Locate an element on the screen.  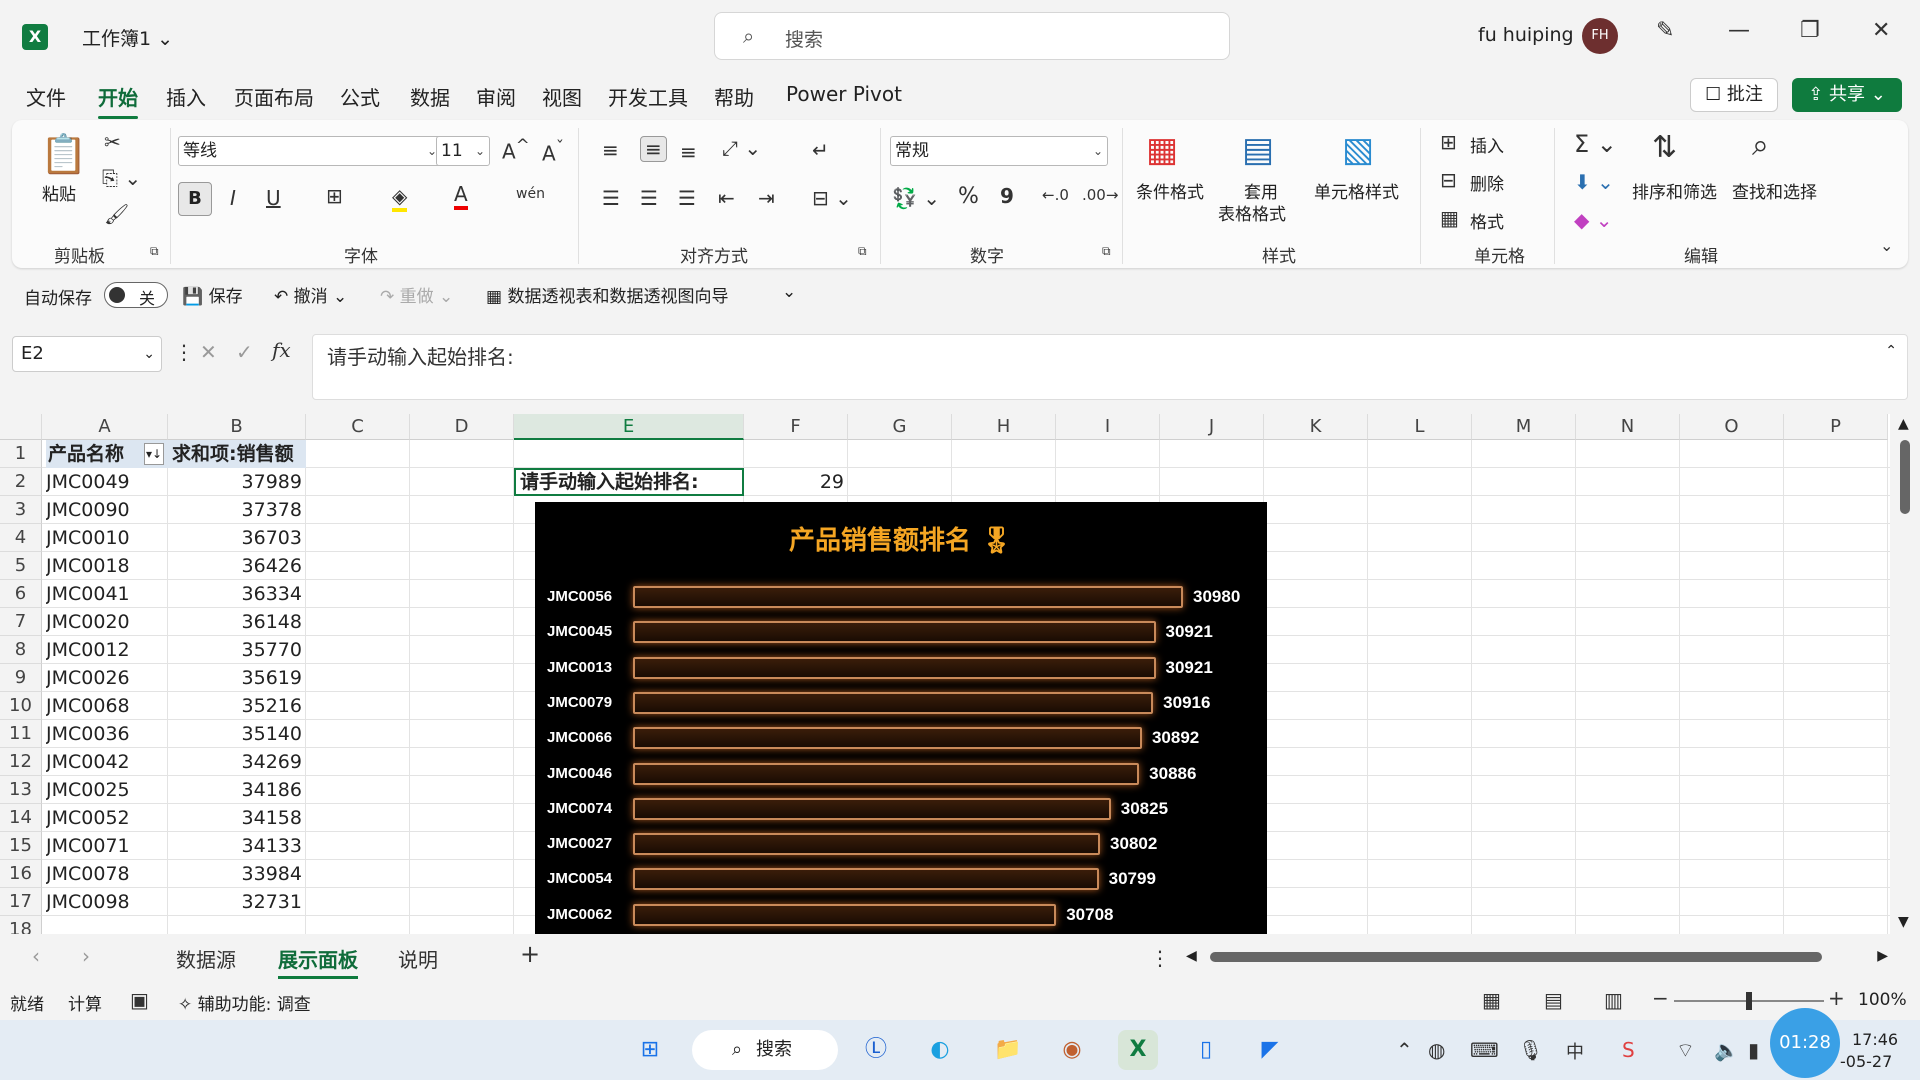
menu-tab-8: 开发工具 is located at coordinates (648, 96).